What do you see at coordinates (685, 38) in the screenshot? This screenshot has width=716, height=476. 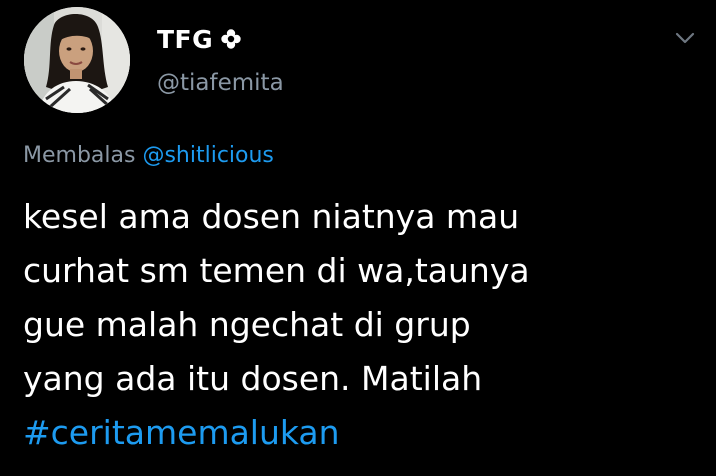 I see `chevron-down-icon` at bounding box center [685, 38].